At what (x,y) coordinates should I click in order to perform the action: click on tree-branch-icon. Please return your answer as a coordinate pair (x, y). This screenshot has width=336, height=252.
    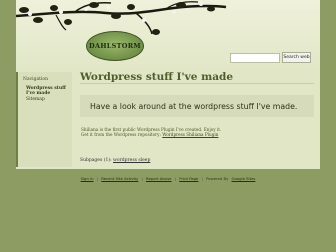
    Looking at the image, I should click on (121, 18).